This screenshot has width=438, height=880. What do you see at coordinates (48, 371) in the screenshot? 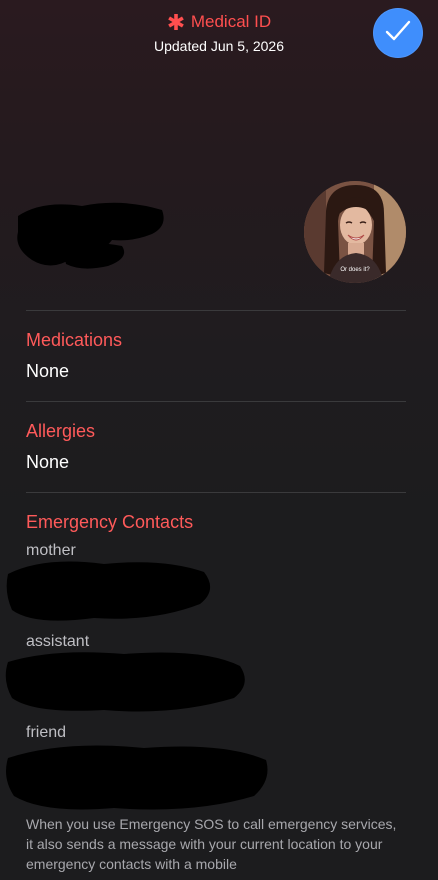
I see `medications-value: None` at bounding box center [48, 371].